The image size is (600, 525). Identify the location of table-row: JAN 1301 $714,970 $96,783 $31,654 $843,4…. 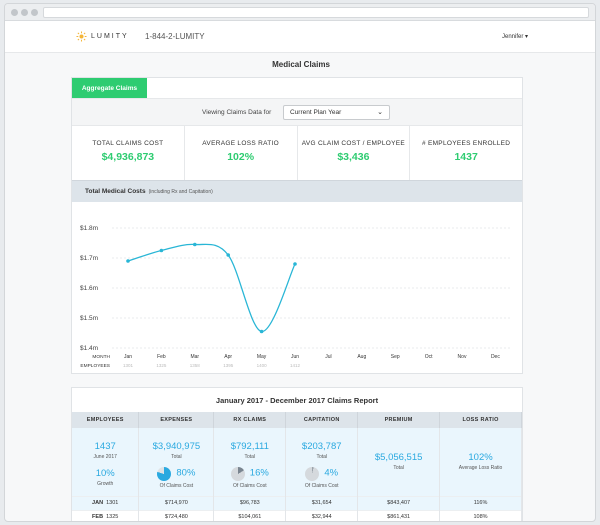
(297, 502).